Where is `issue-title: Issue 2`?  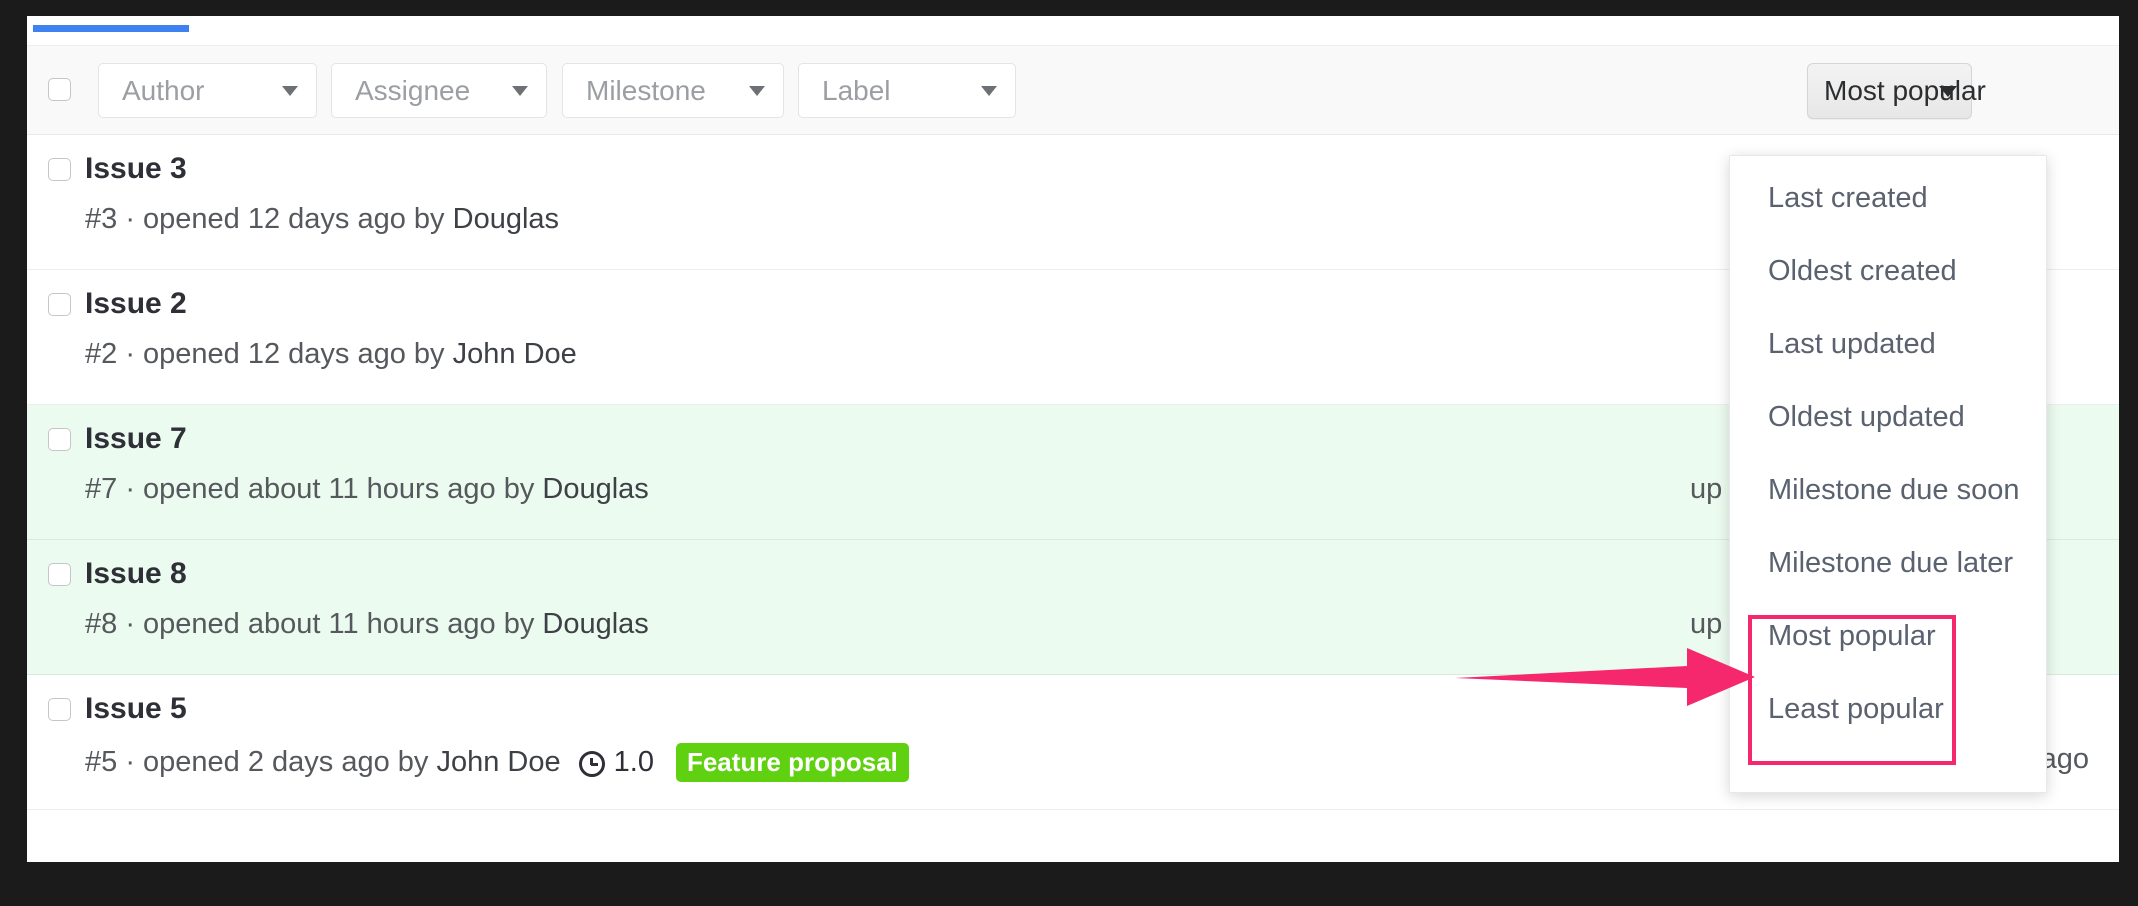 issue-title: Issue 2 is located at coordinates (136, 304).